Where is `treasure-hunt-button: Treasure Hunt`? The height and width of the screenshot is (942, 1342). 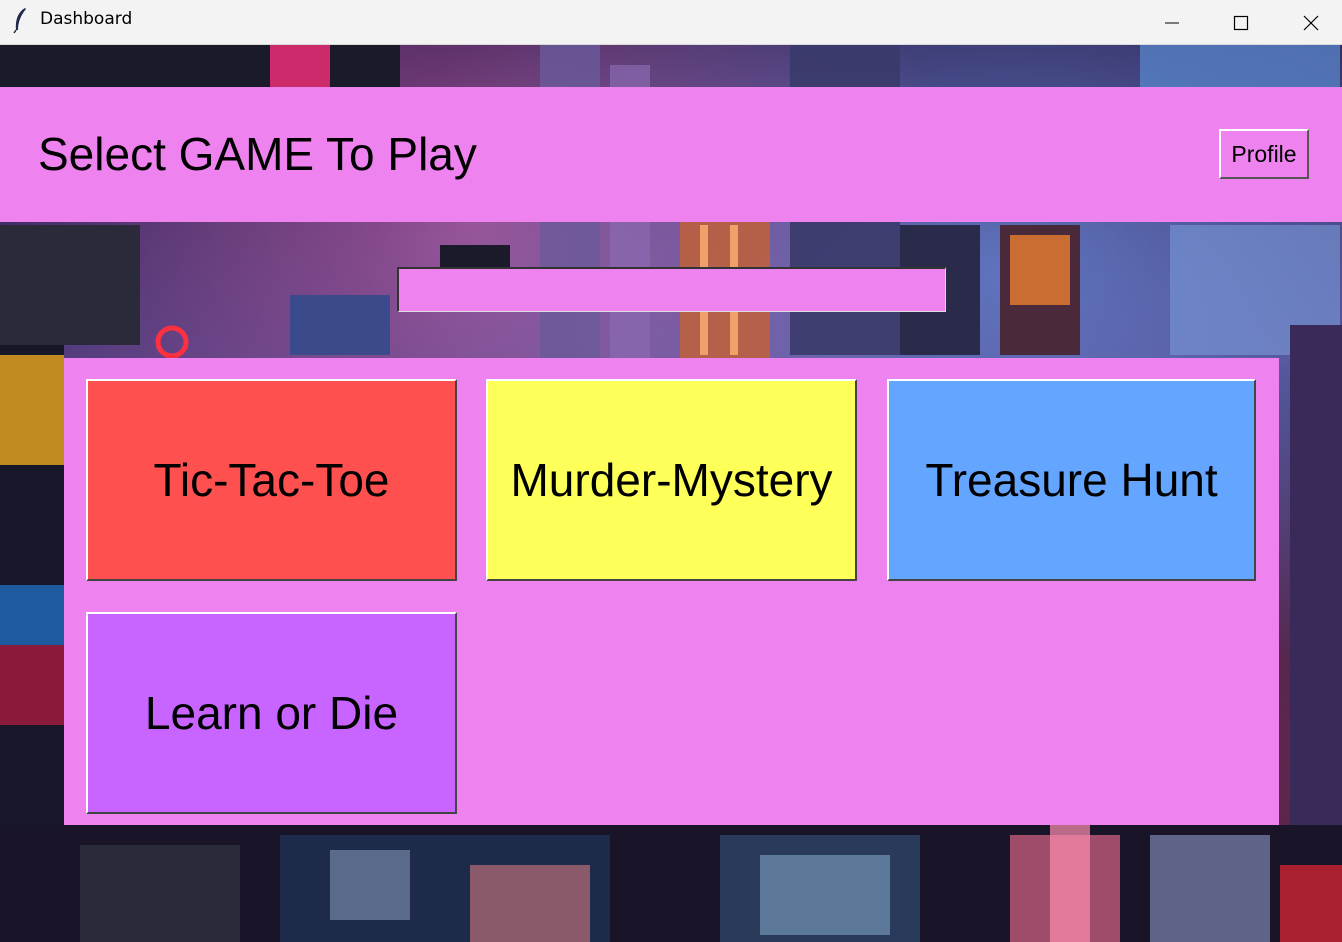 treasure-hunt-button: Treasure Hunt is located at coordinates (1071, 480).